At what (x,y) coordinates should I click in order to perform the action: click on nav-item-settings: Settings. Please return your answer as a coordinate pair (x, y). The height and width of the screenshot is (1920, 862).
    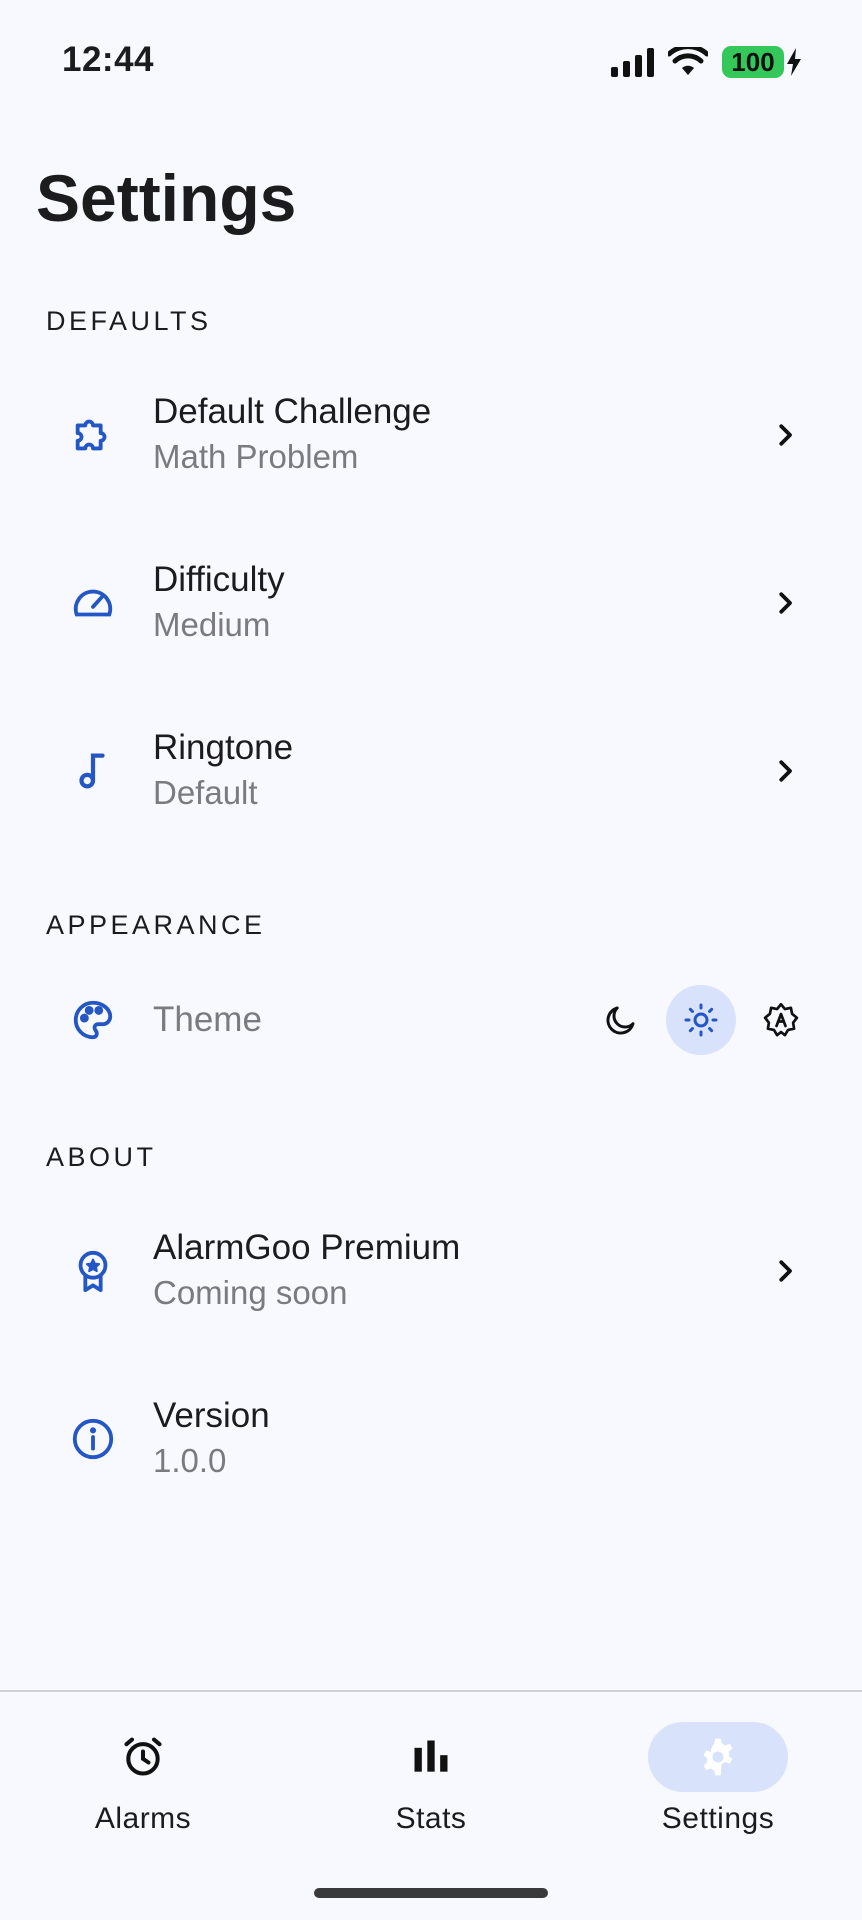
    Looking at the image, I should click on (718, 1779).